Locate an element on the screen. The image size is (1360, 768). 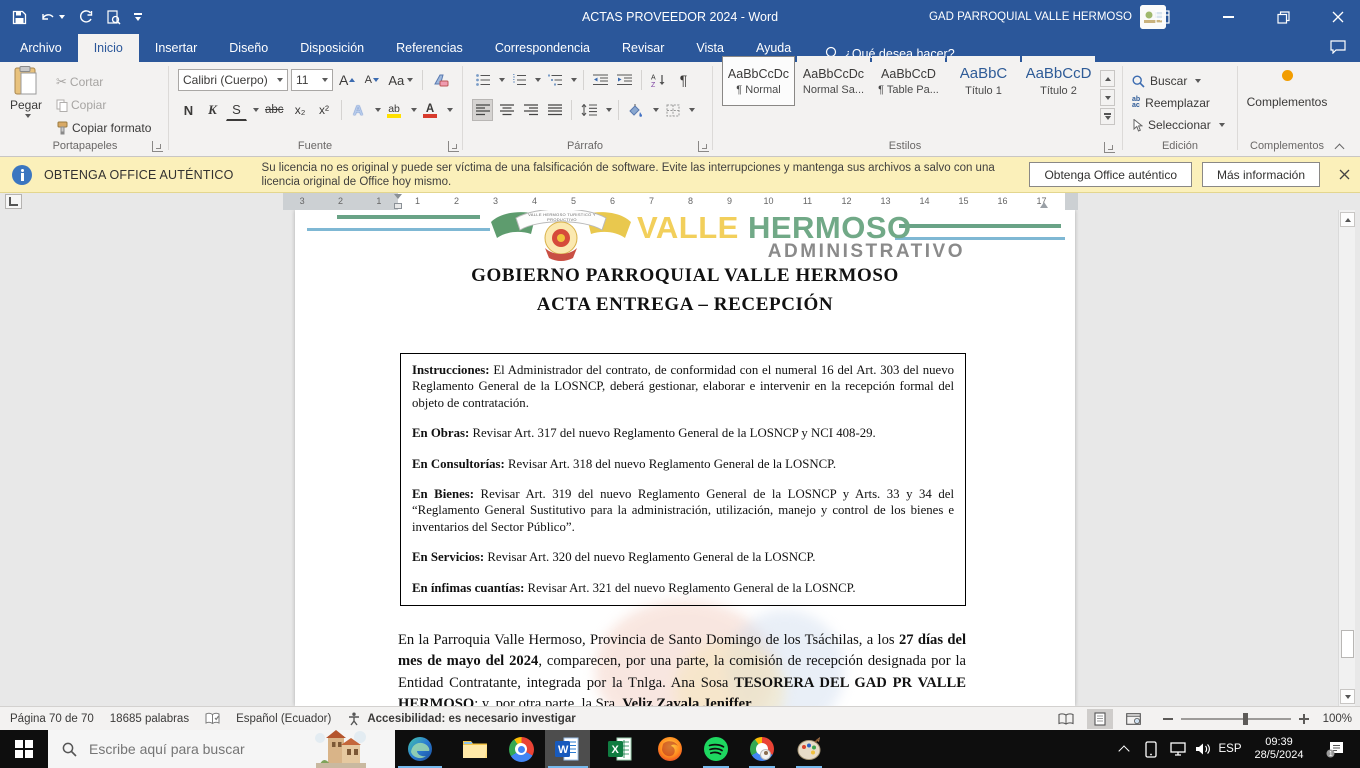
bullets-button is located at coordinates (482, 80).